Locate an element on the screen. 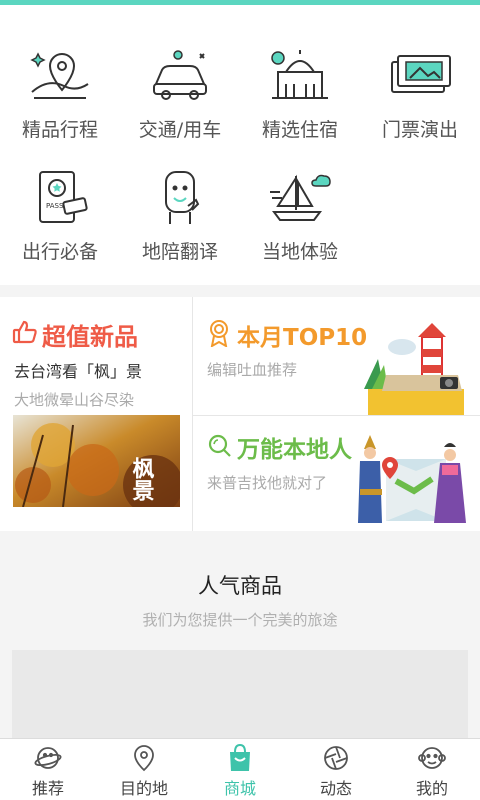  tab-shop: 商城 is located at coordinates (240, 769).